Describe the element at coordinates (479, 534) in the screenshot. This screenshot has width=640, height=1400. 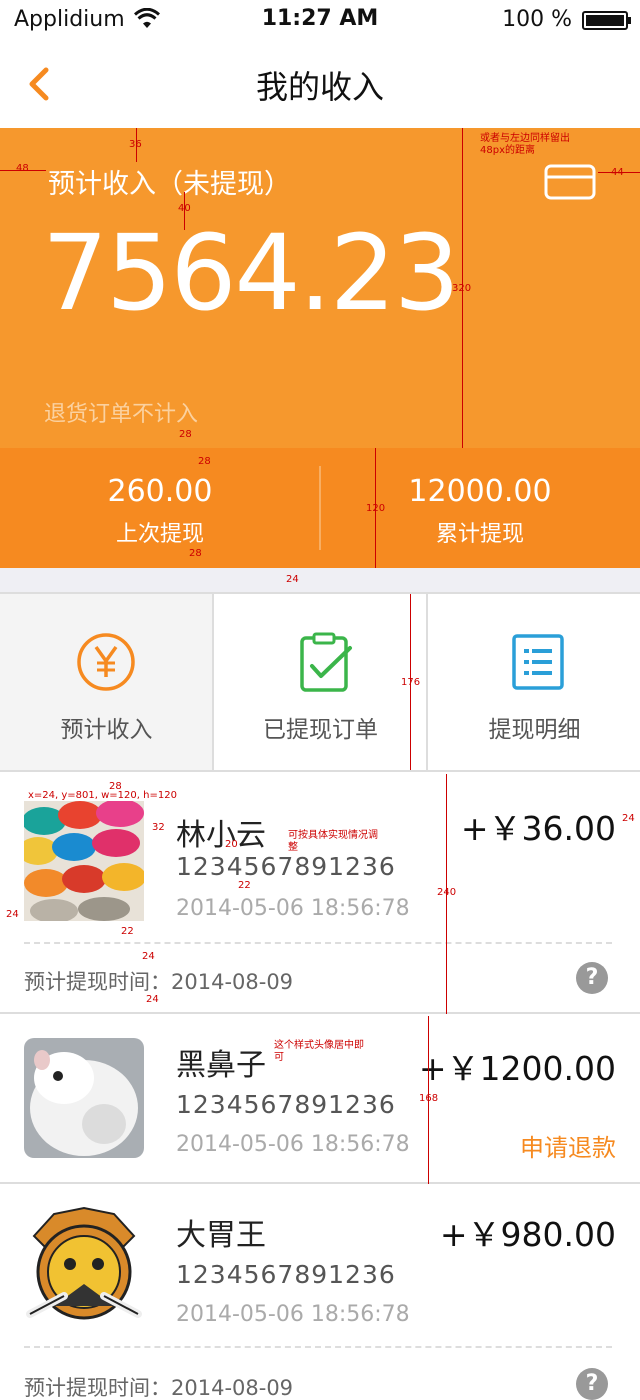
I see `total-withdraw-label: 累计提现` at that location.